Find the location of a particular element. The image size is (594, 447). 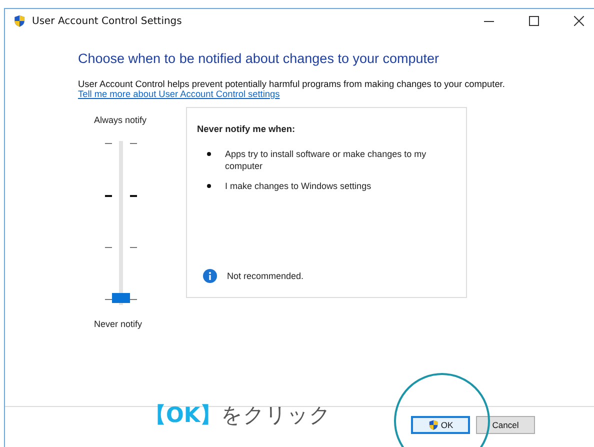

heading: Choose when to be notified about changes to your computer is located at coordinates (259, 58).